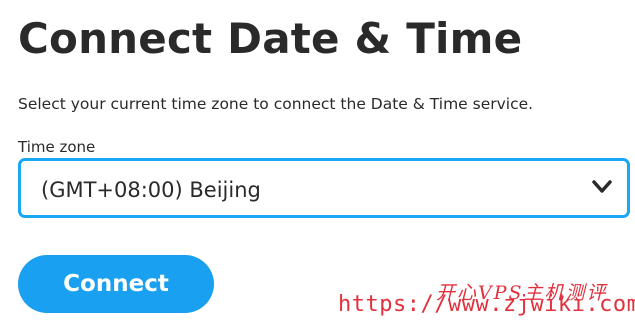  Describe the element at coordinates (151, 190) in the screenshot. I see `timezone-selected-value: (GMT+08:00) Beijing` at that location.